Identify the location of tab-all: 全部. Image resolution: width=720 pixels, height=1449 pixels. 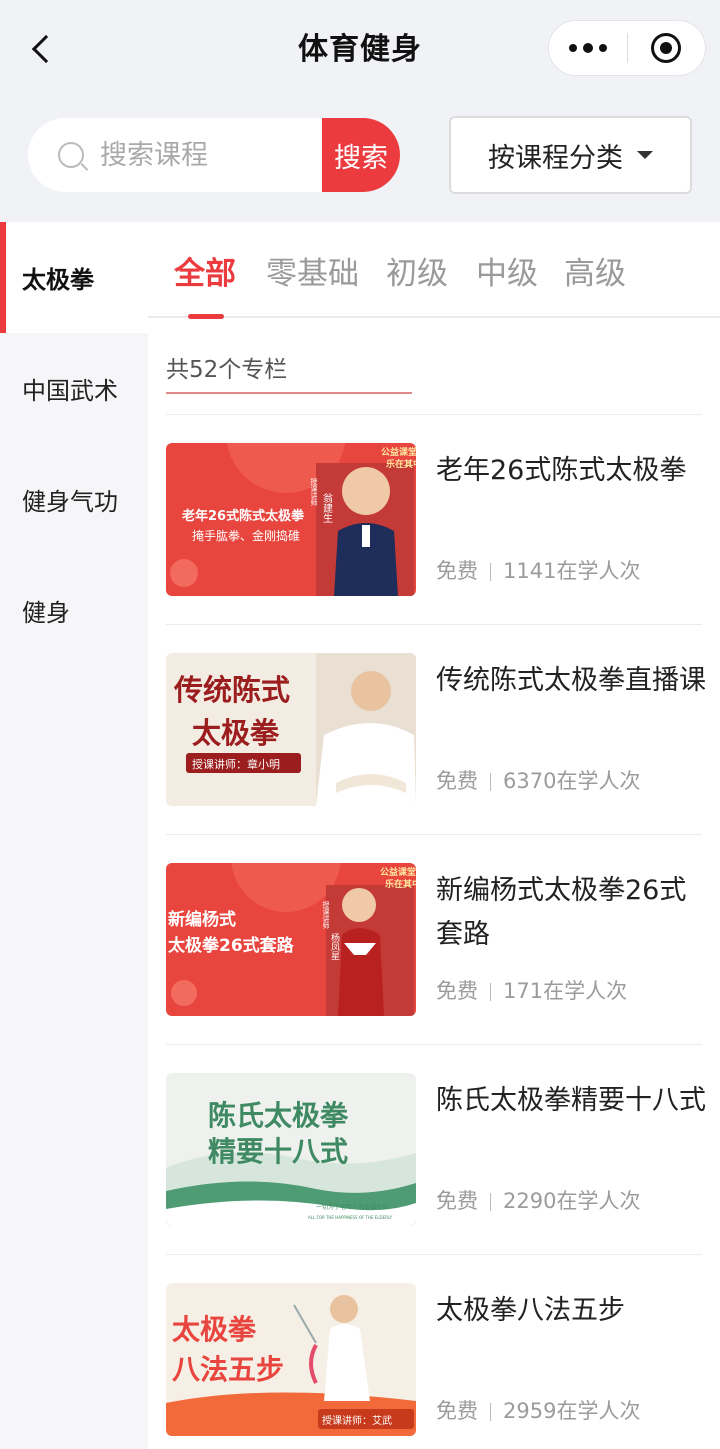
(205, 283).